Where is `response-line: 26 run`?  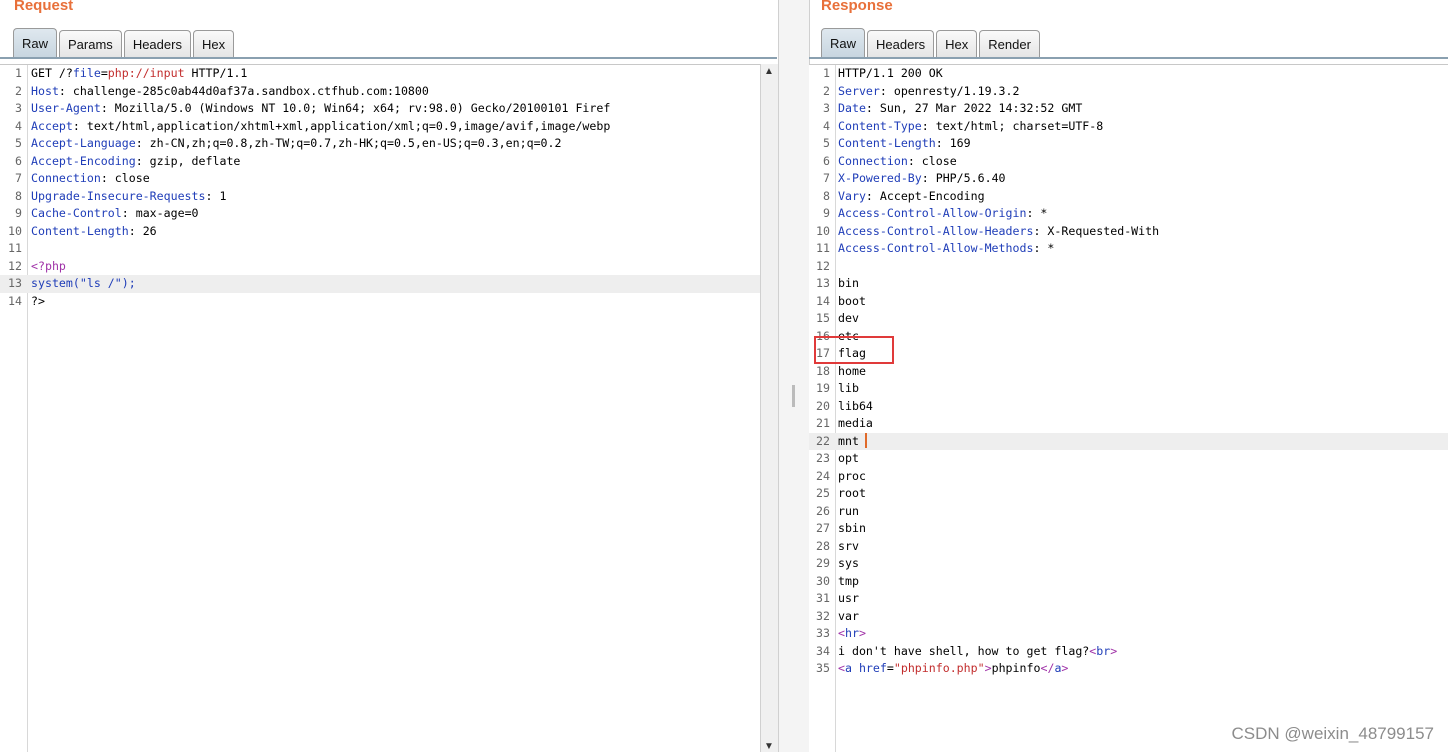 response-line: 26 run is located at coordinates (1128, 512).